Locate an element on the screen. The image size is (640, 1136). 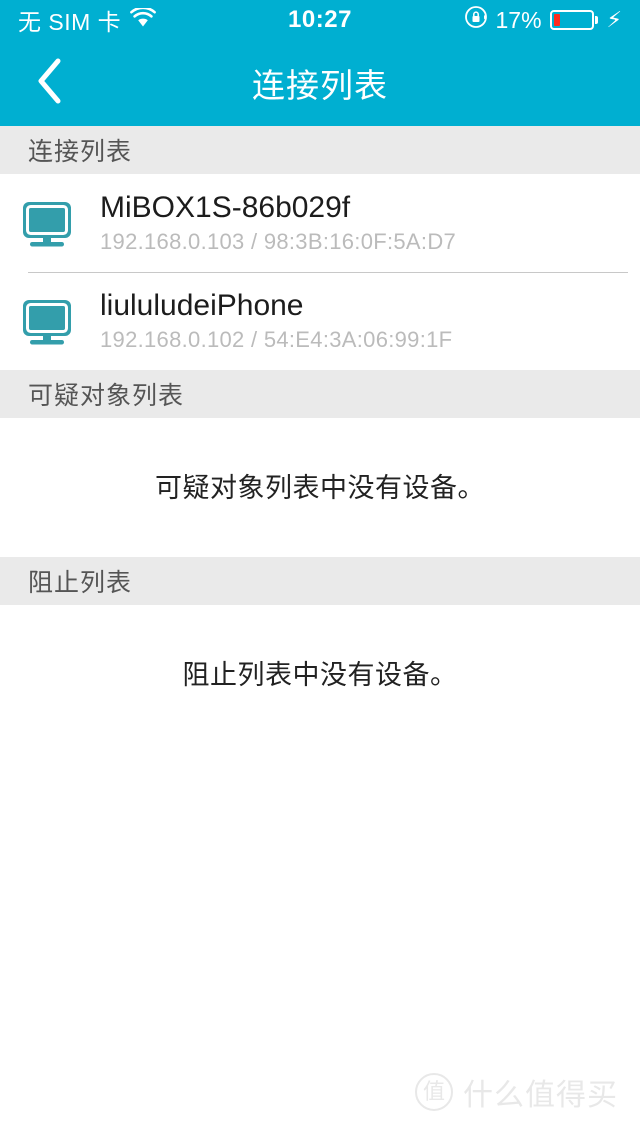
charging-bolt-icon: ⚡ is located at coordinates (614, 19).